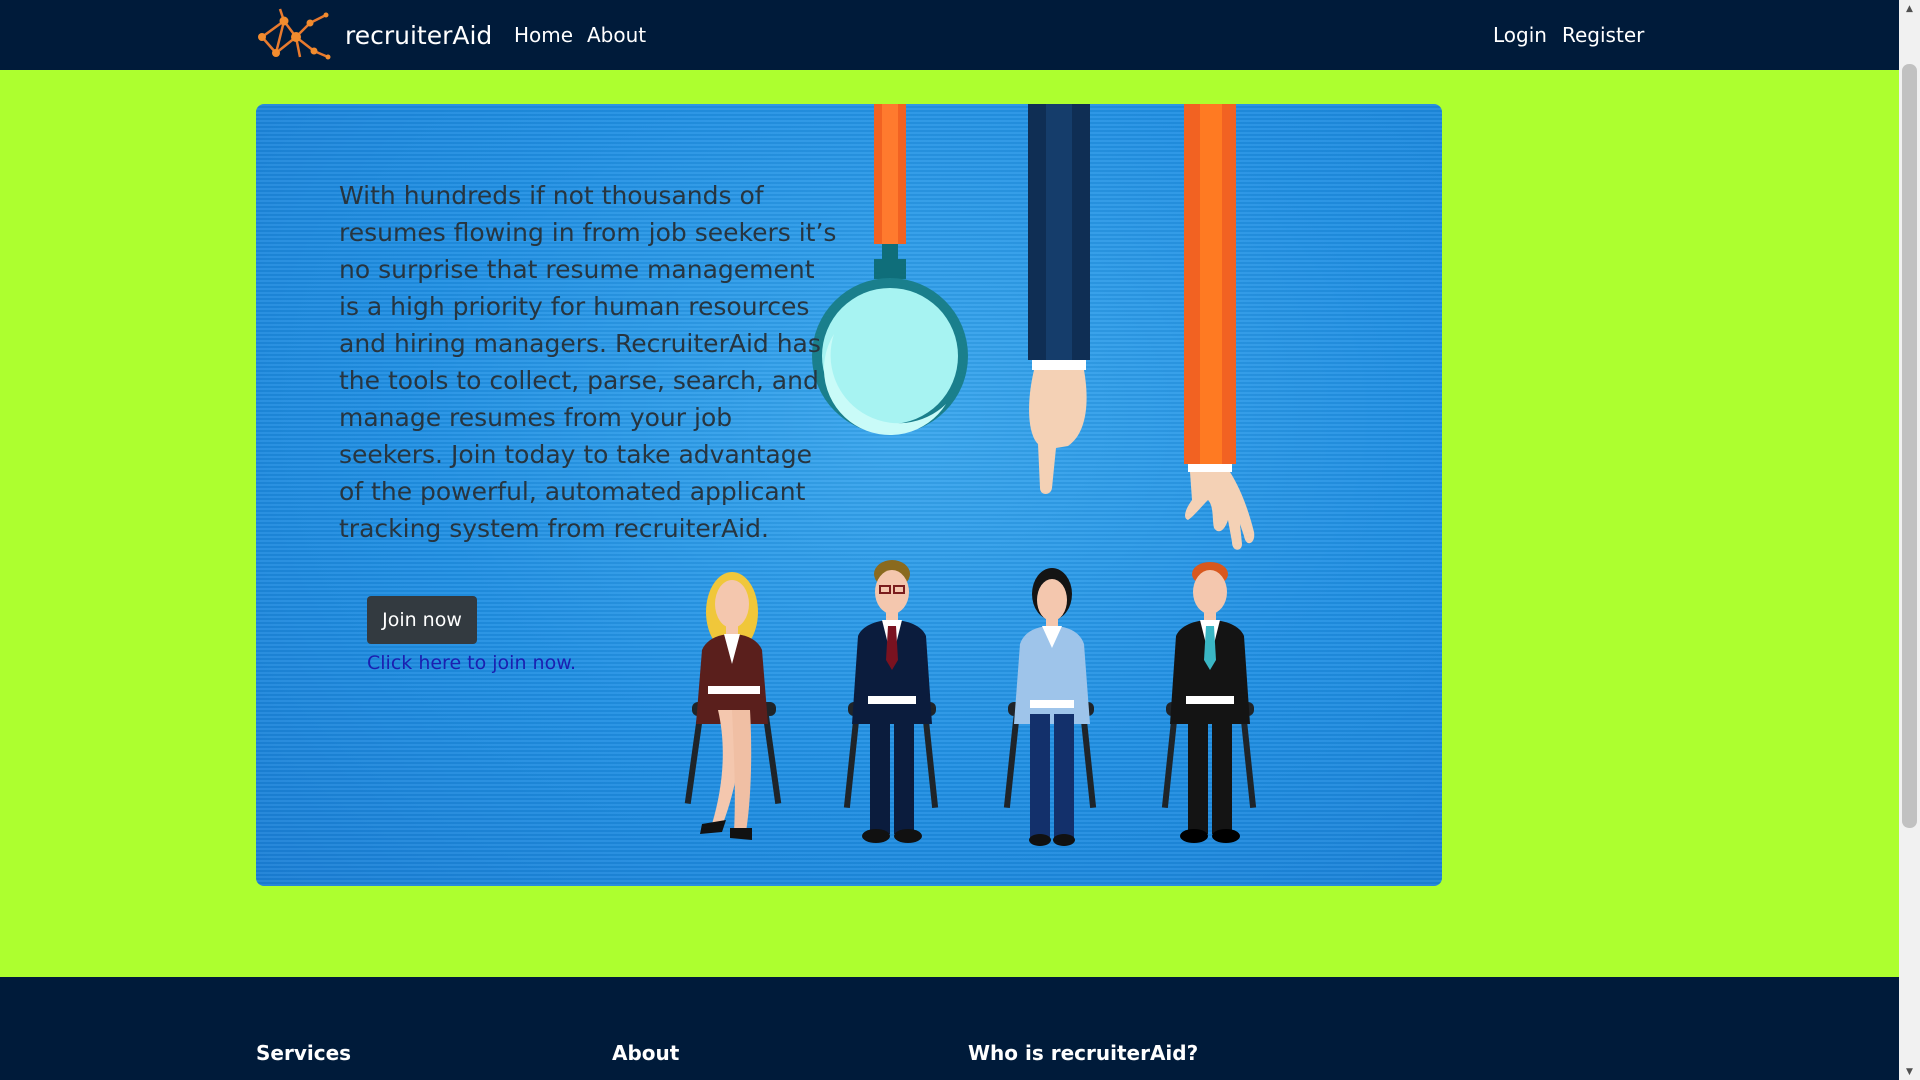  I want to click on footer: Services About Who is recruiterAid?, so click(949, 1028).